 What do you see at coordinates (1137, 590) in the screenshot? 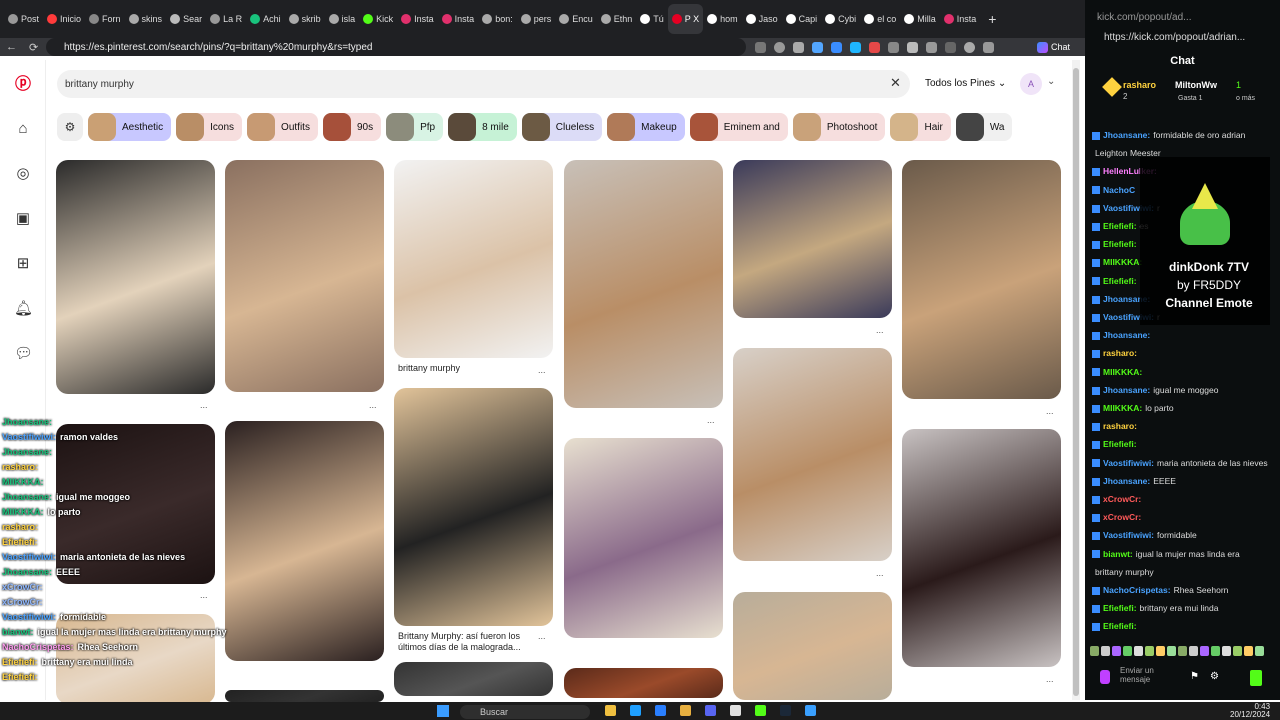
I see `chat-username: NachoCrispetas:` at bounding box center [1137, 590].